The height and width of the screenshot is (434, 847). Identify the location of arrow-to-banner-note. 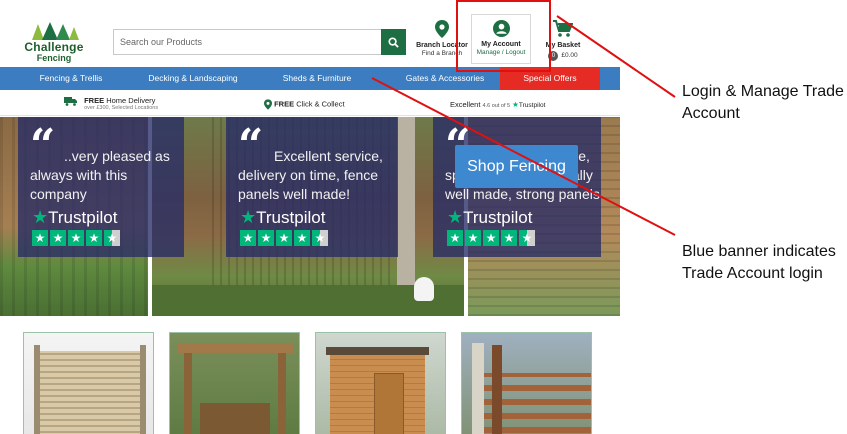
(523, 156).